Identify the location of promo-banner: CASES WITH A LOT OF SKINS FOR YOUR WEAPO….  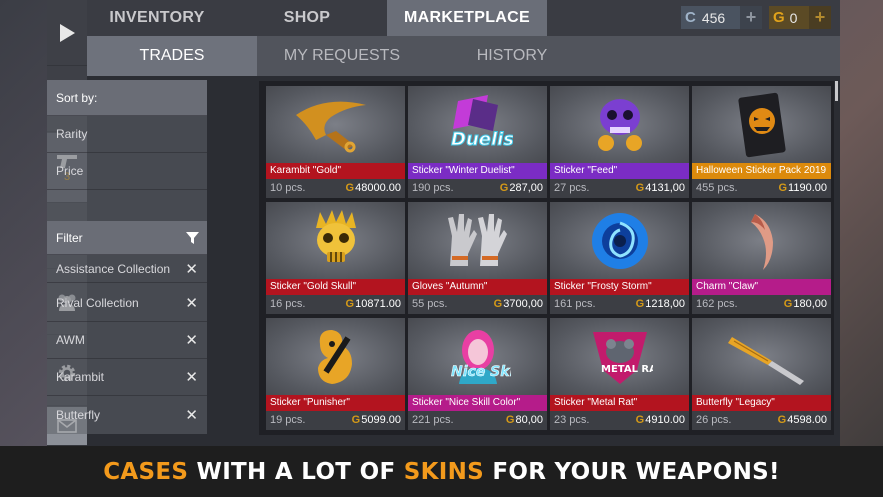
(441, 471).